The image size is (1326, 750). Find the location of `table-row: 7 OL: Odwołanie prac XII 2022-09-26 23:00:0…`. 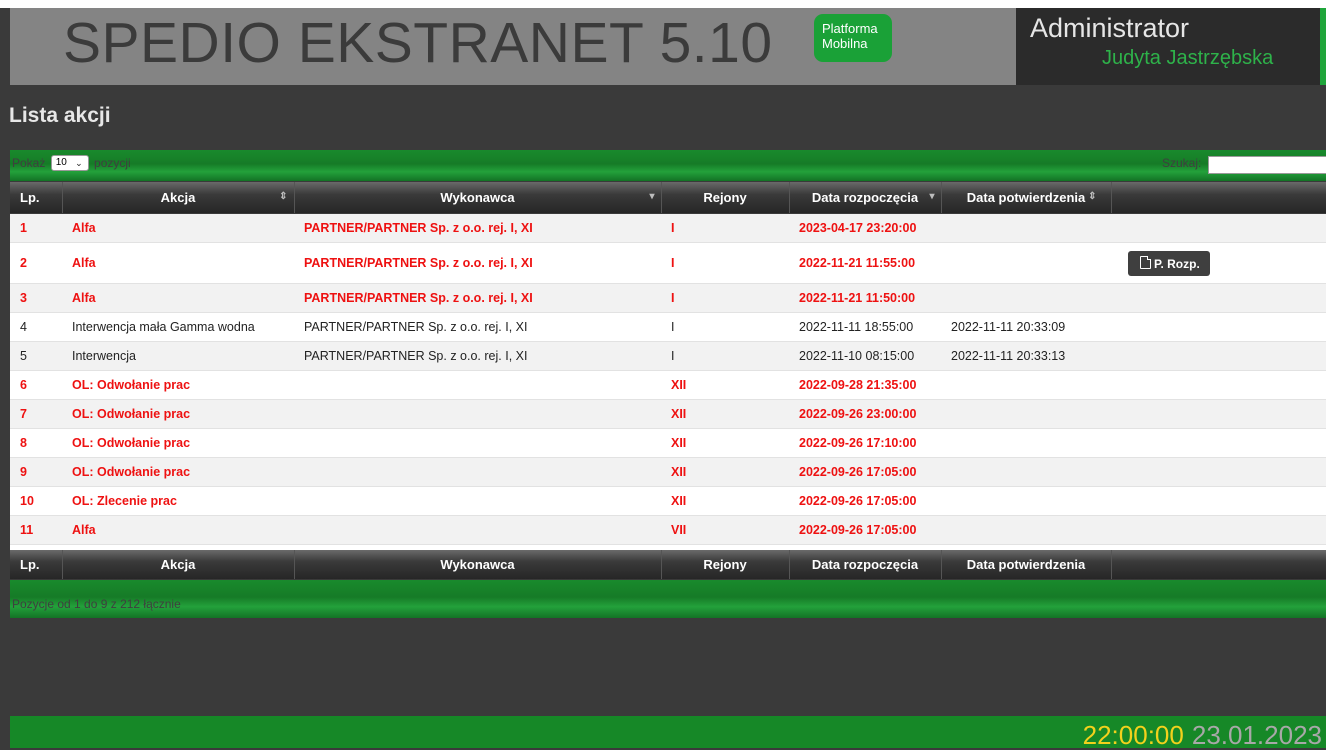

table-row: 7 OL: Odwołanie prac XII 2022-09-26 23:00:0… is located at coordinates (668, 414).